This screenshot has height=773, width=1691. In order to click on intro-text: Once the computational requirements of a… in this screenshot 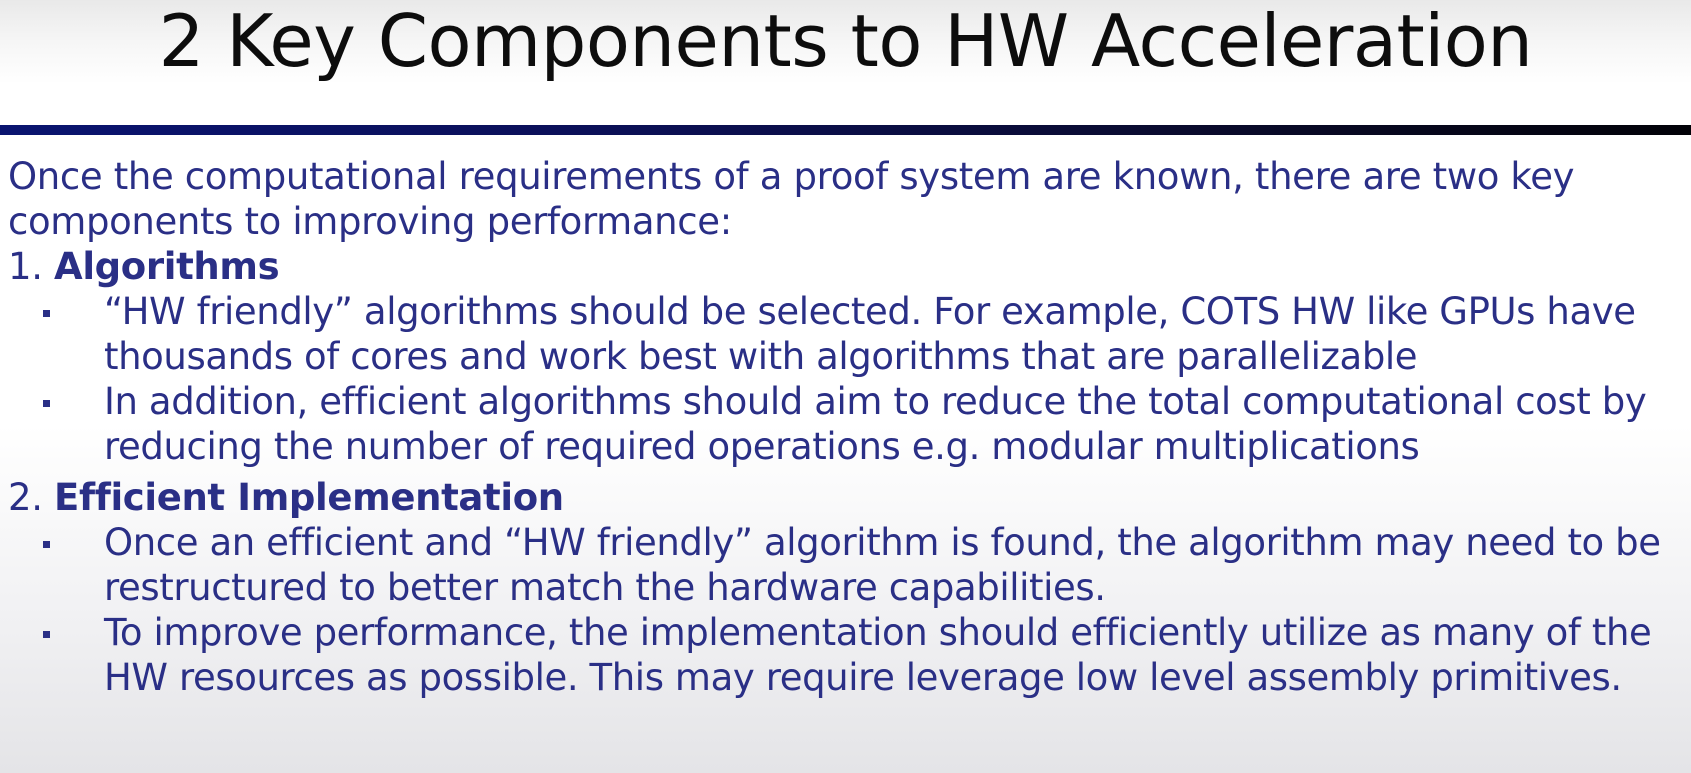, I will do `click(791, 199)`.